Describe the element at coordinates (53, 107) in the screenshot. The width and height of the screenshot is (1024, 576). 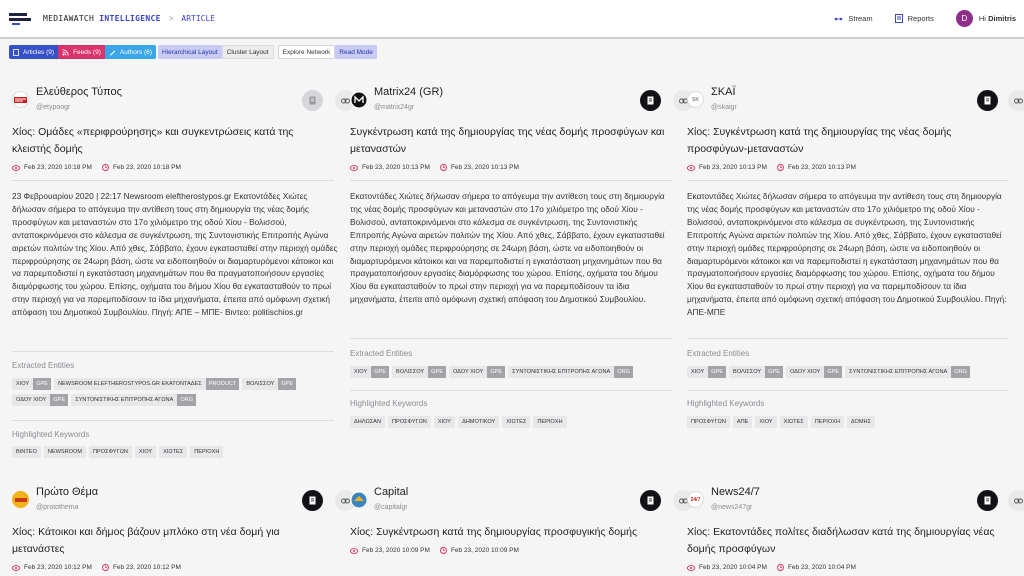
I see `source-handle: @etypoogr` at that location.